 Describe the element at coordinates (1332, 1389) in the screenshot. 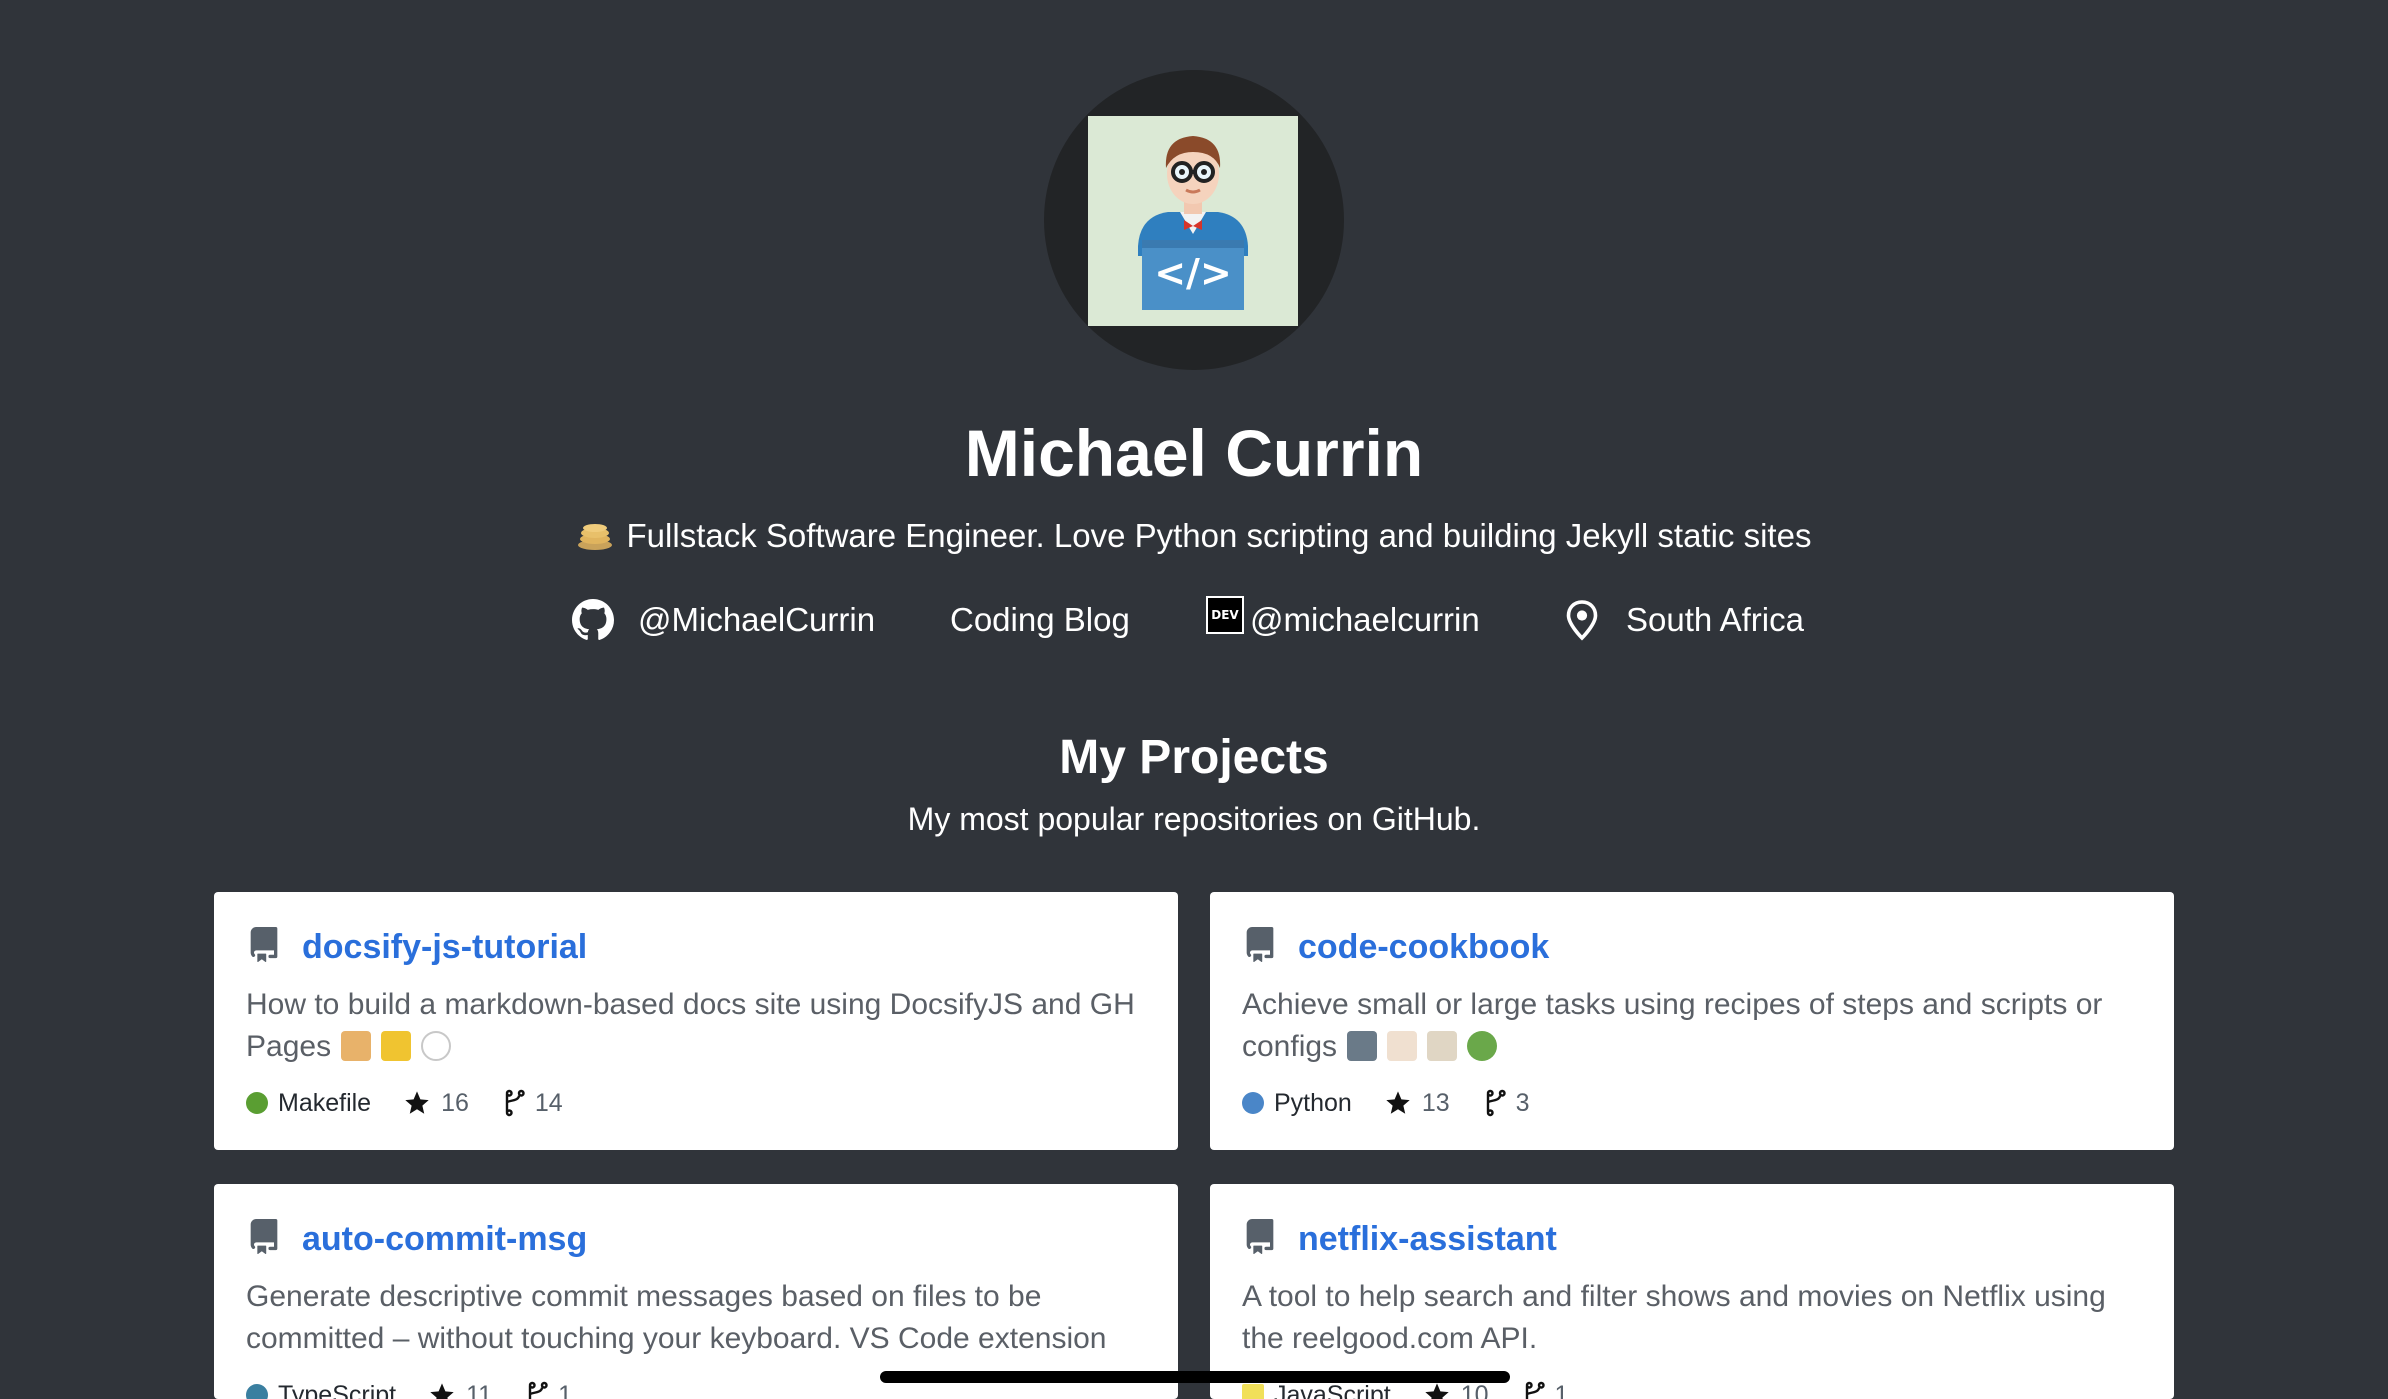

I see `language-name: JavaScript` at that location.